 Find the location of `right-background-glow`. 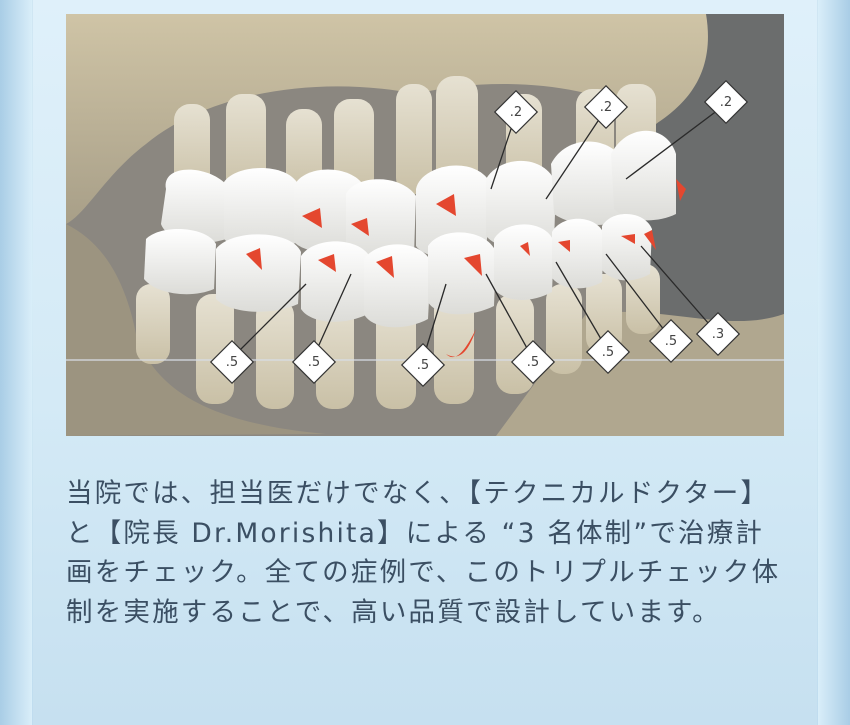

right-background-glow is located at coordinates (834, 362).